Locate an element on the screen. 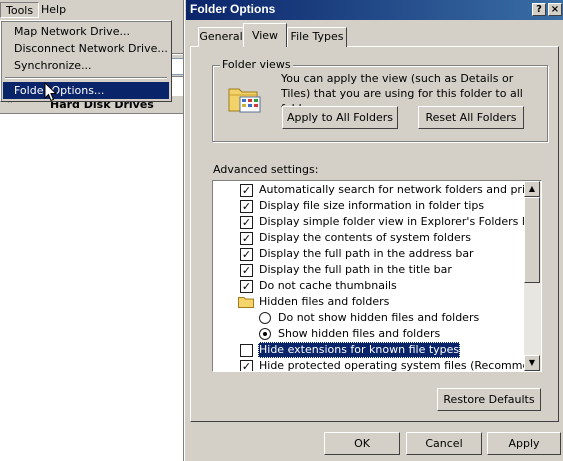 This screenshot has width=563, height=461. setting-label: Display the full path in the title bar is located at coordinates (355, 269).